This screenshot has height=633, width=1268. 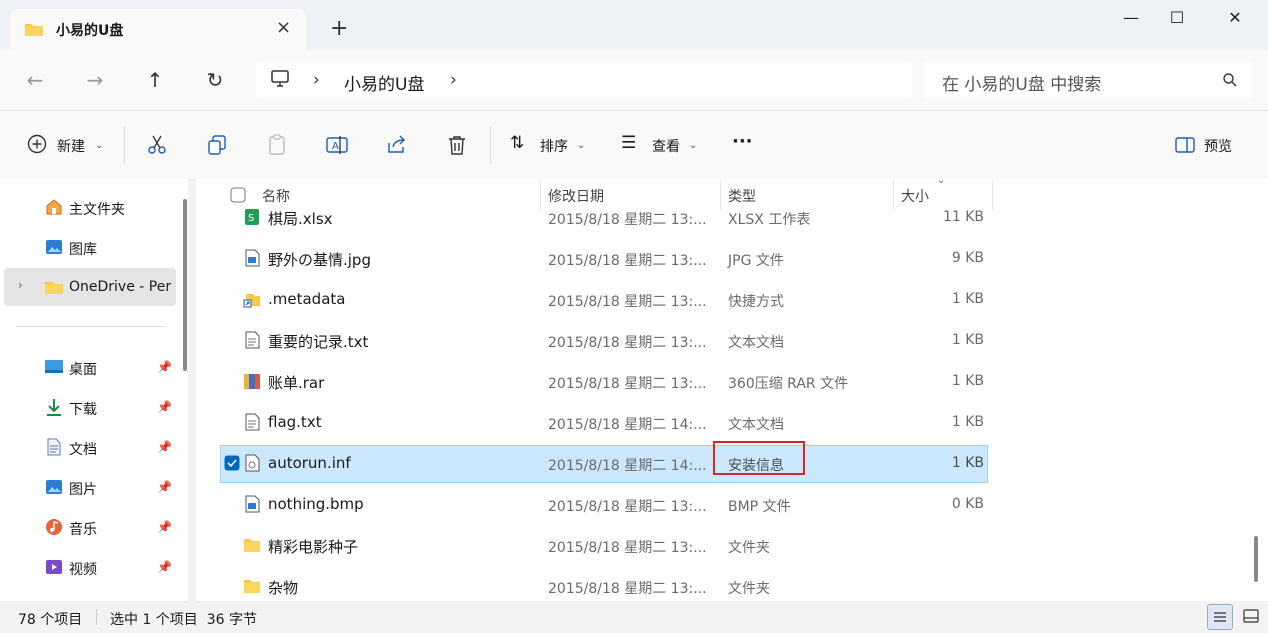 I want to click on sidebar-item-home: 主文件夹, so click(x=88, y=207).